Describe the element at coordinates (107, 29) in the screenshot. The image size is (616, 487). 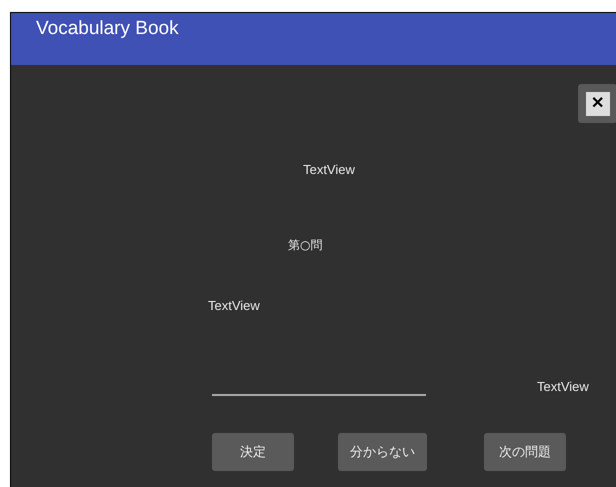
I see `app-title: Vocabulary Book` at that location.